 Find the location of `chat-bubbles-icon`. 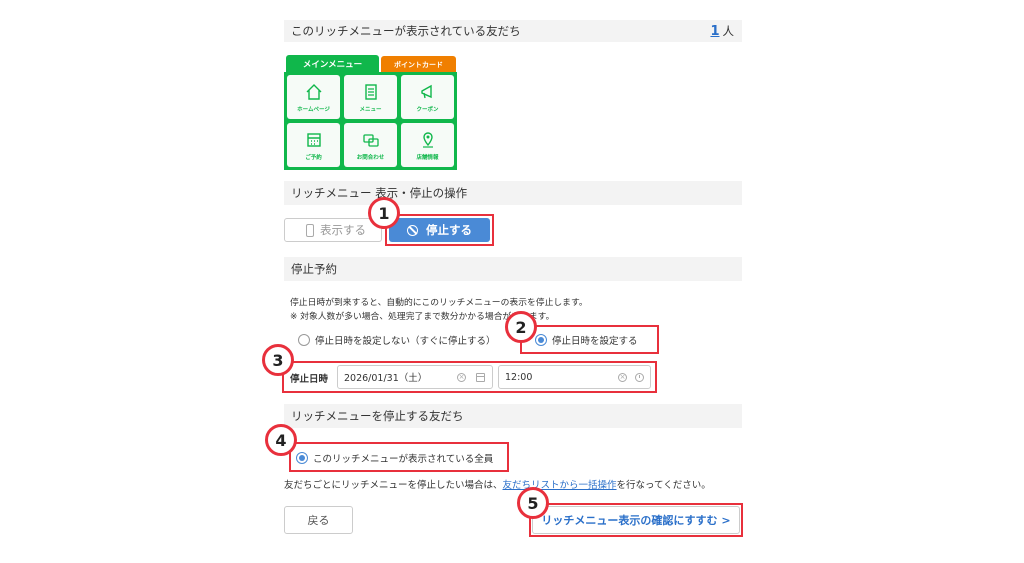

chat-bubbles-icon is located at coordinates (370, 140).